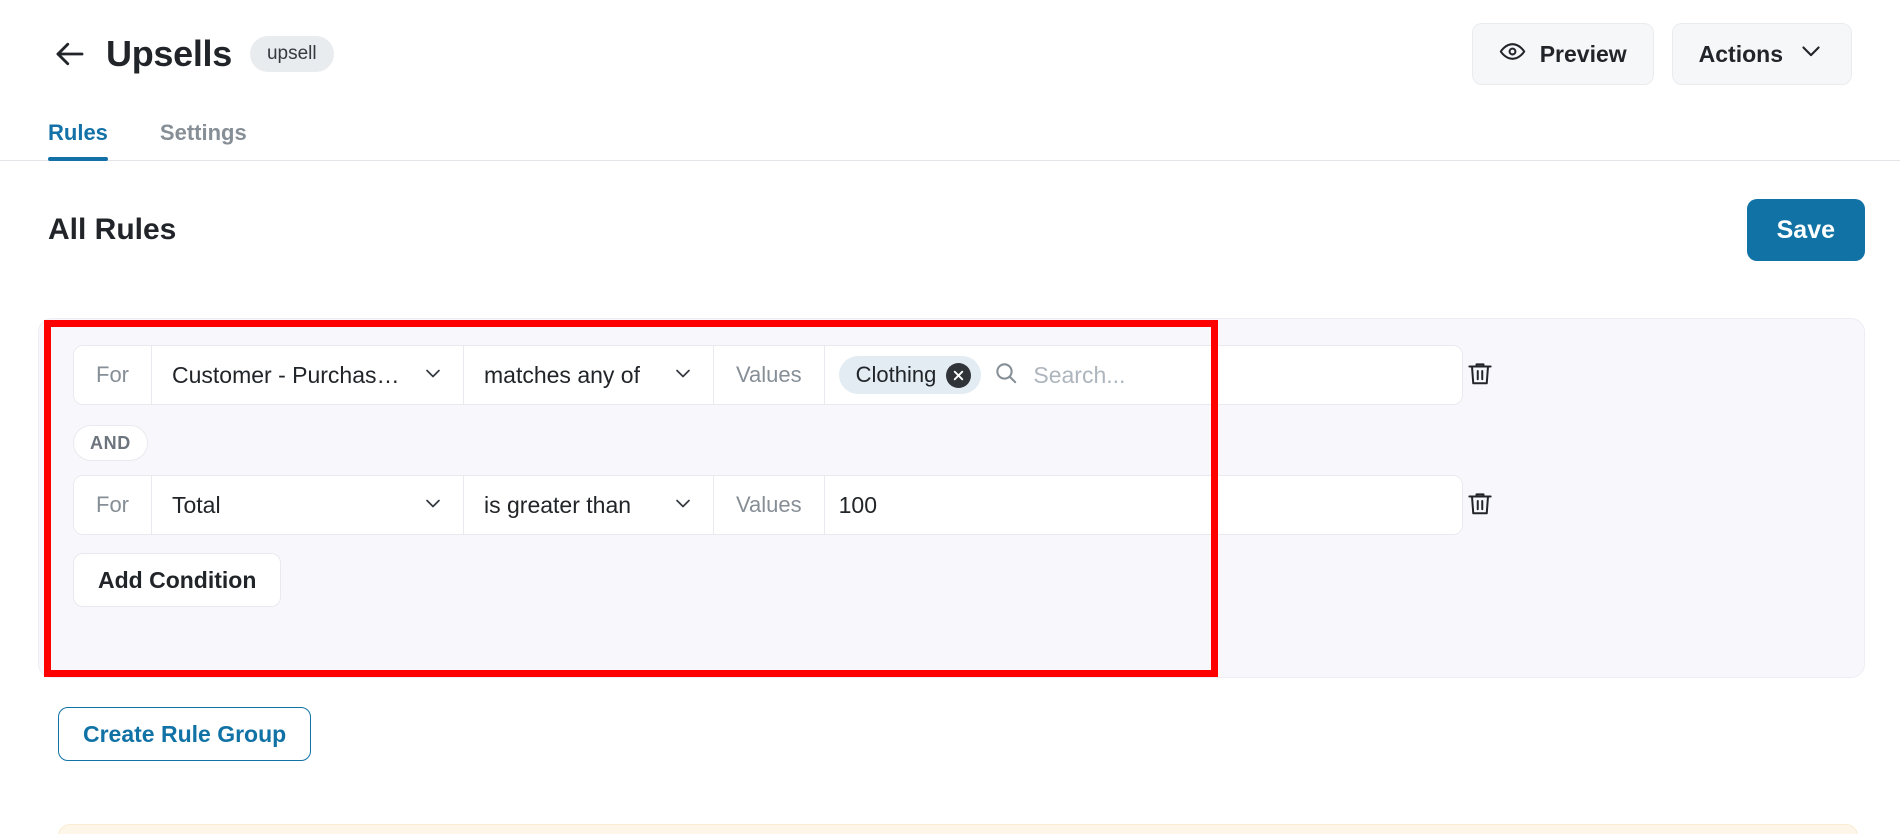  Describe the element at coordinates (1583, 53) in the screenshot. I see `preview-button-label: Preview` at that location.